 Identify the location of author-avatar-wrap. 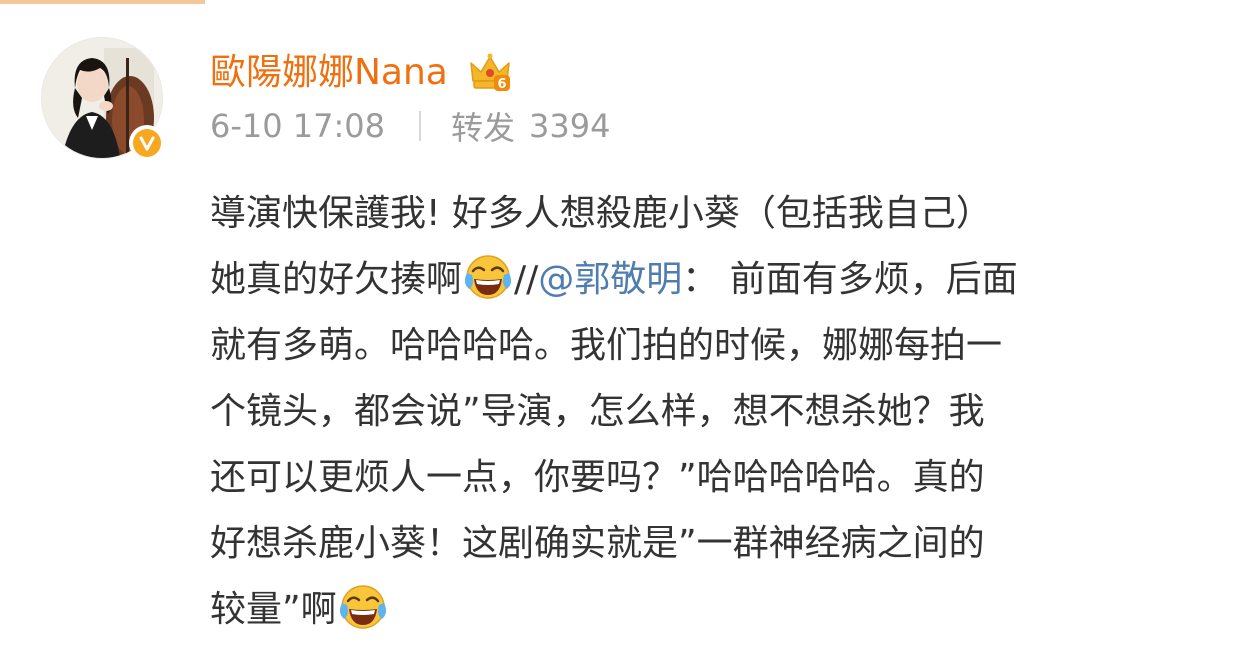
(103, 99).